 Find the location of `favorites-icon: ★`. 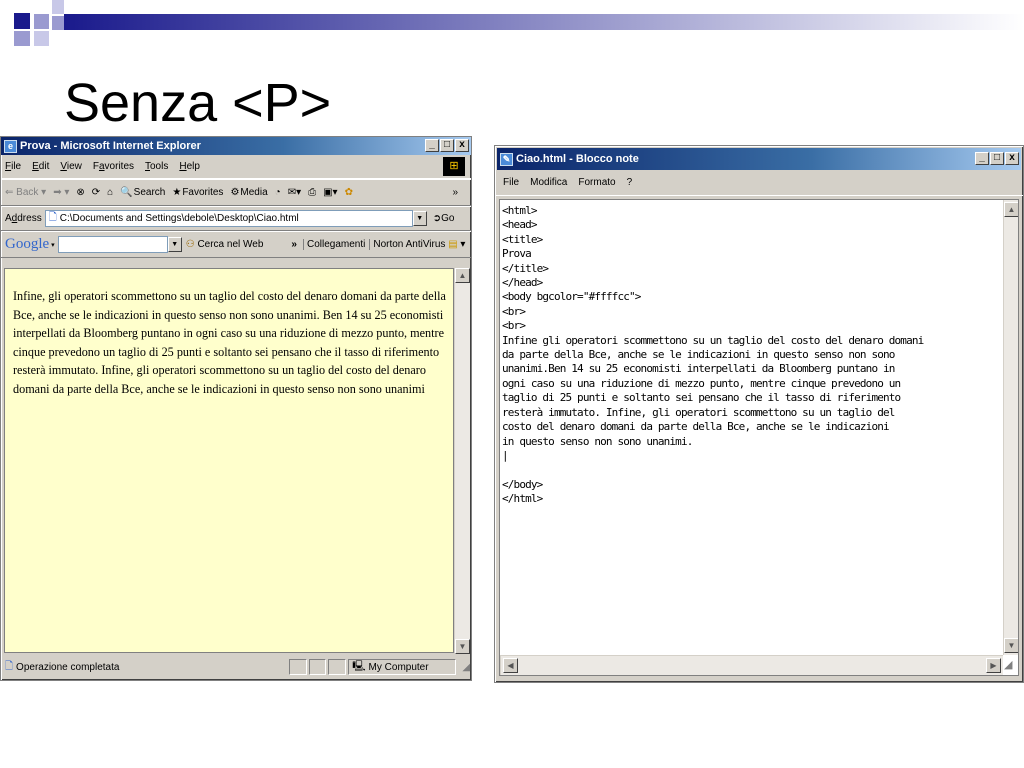

favorites-icon: ★ is located at coordinates (177, 192).